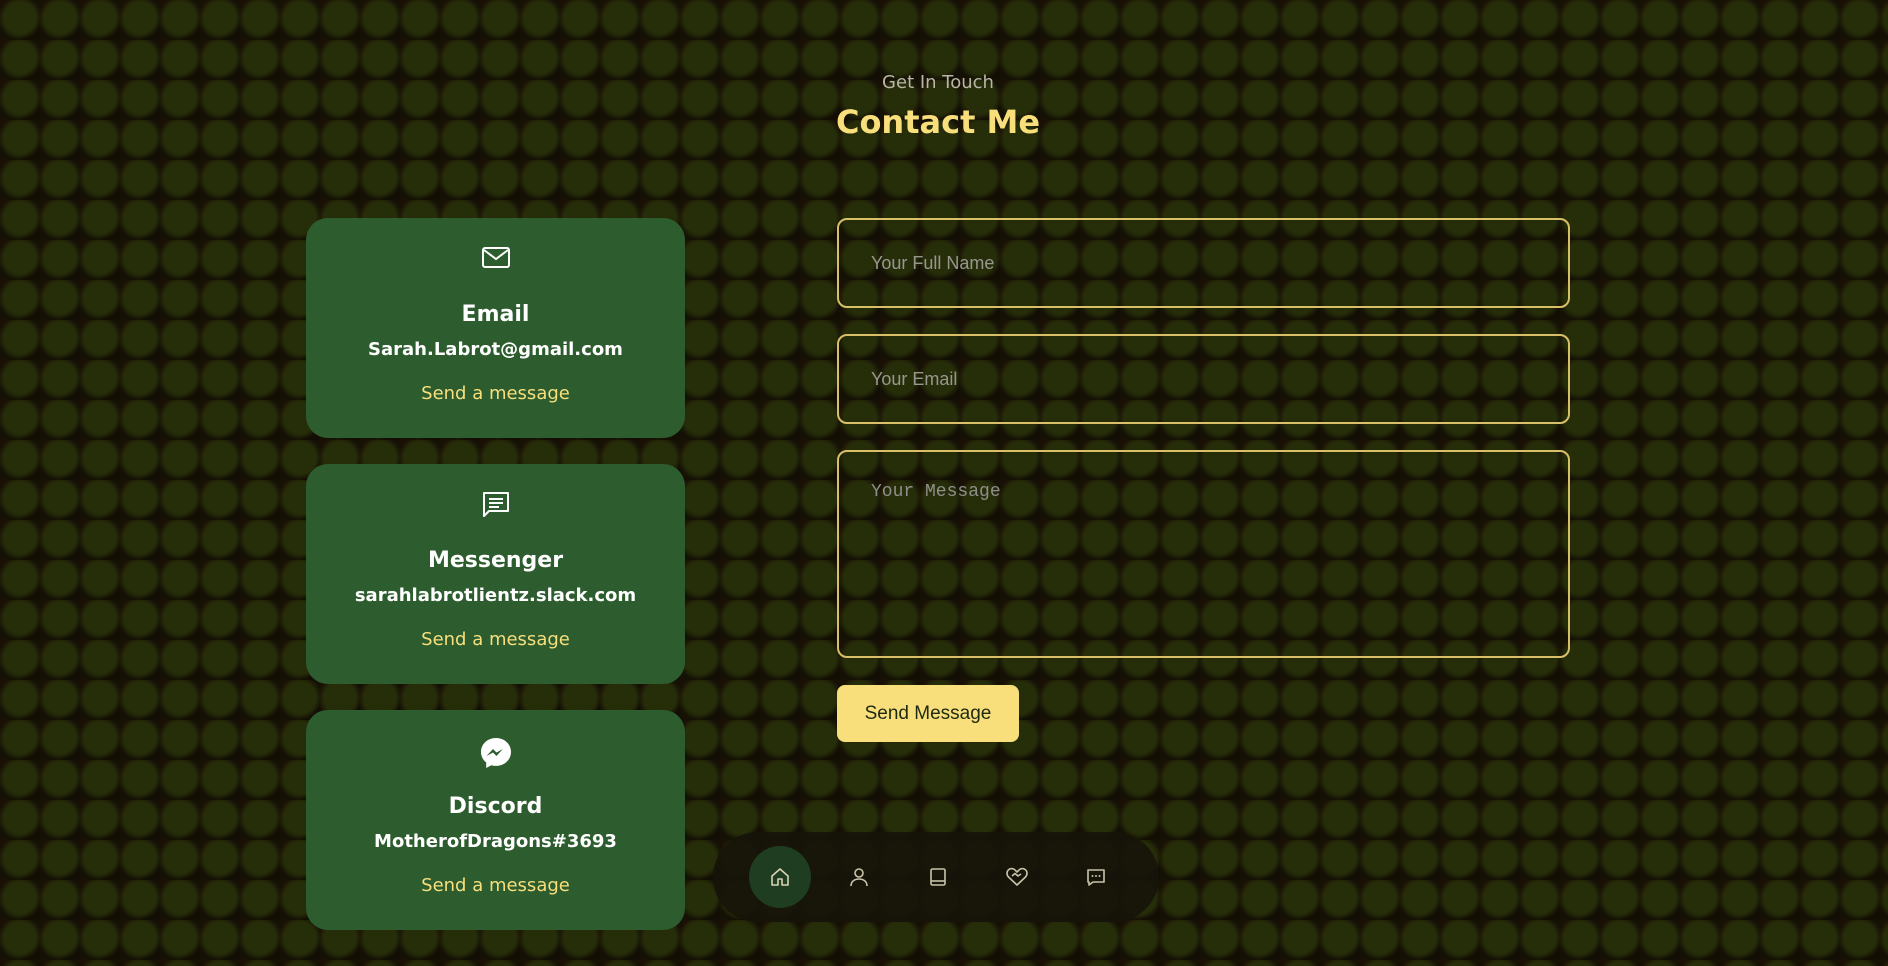 The width and height of the screenshot is (1888, 966). I want to click on card-value: MotherofDragons#3693, so click(495, 841).